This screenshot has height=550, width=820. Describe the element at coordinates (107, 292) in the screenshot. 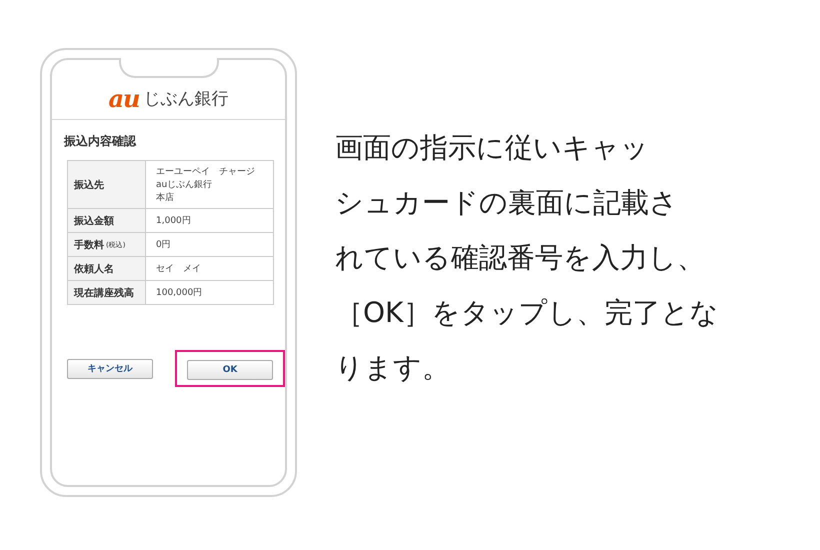

I see `table-label-cell: 現在講座残高` at that location.